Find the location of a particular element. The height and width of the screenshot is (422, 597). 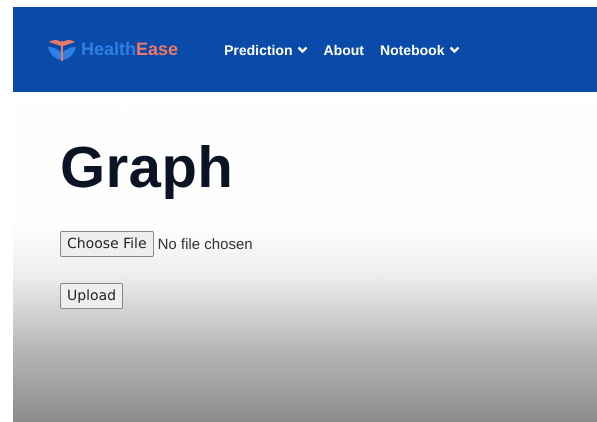

page-heading: Graph is located at coordinates (147, 167).